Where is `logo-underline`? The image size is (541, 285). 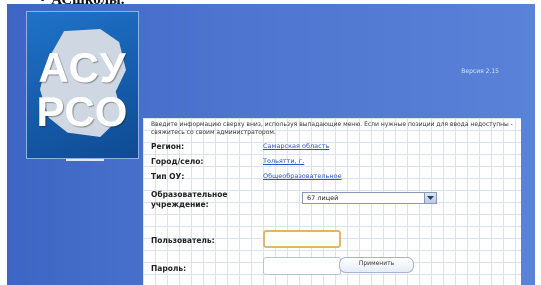 logo-underline is located at coordinates (85, 160).